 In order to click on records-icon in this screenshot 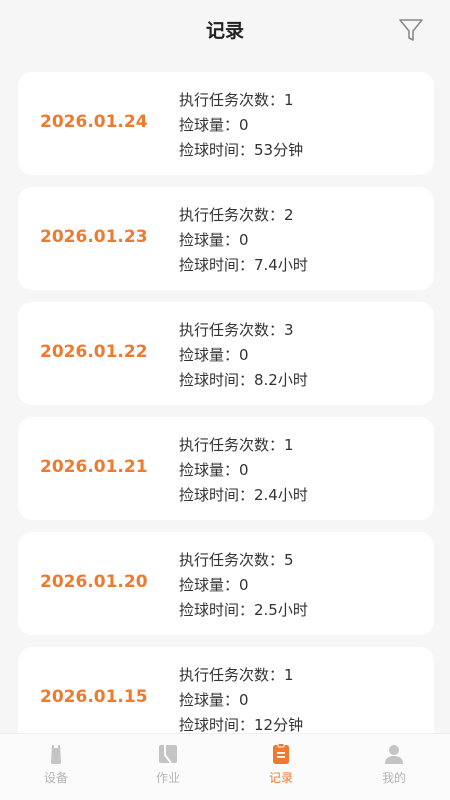, I will do `click(281, 753)`.